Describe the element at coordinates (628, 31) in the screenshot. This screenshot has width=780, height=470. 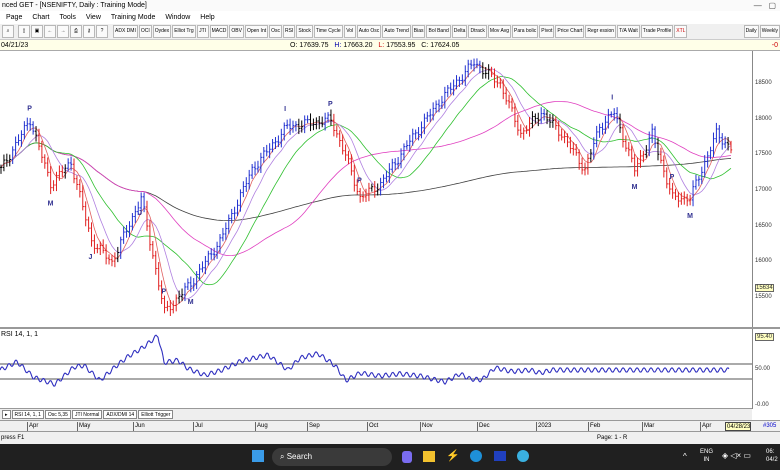
I see `toolbar-button-t-a-wait: T/A Wait` at that location.